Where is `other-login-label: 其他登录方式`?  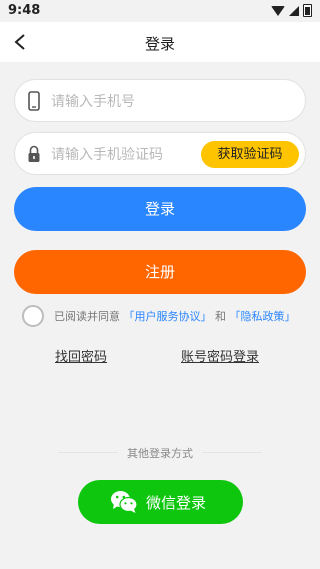 other-login-label: 其他登录方式 is located at coordinates (160, 453).